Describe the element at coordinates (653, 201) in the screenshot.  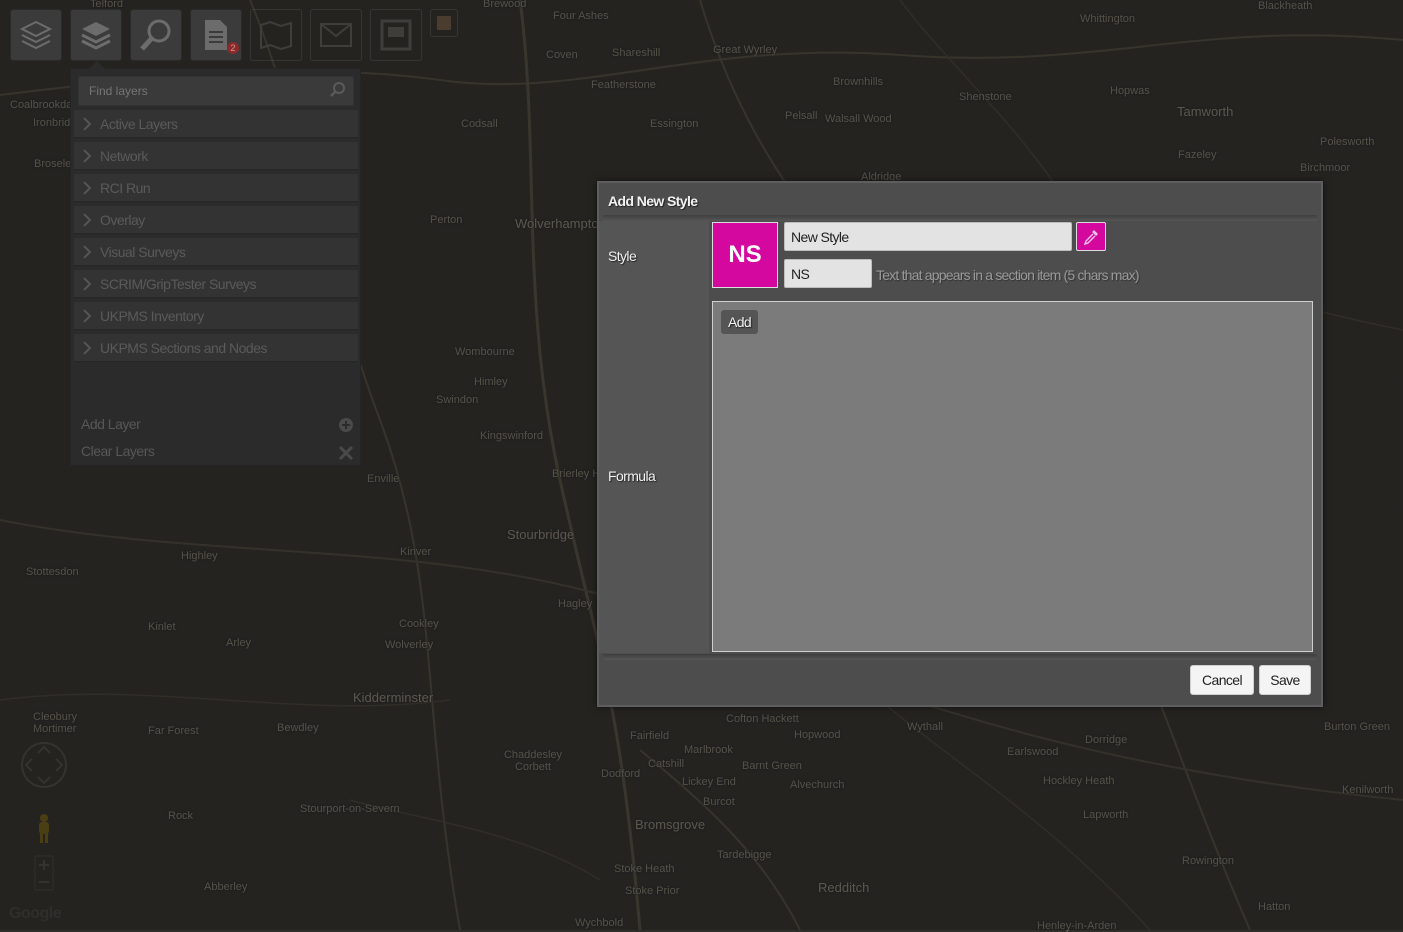
I see `dialog-title: Add New Style` at that location.